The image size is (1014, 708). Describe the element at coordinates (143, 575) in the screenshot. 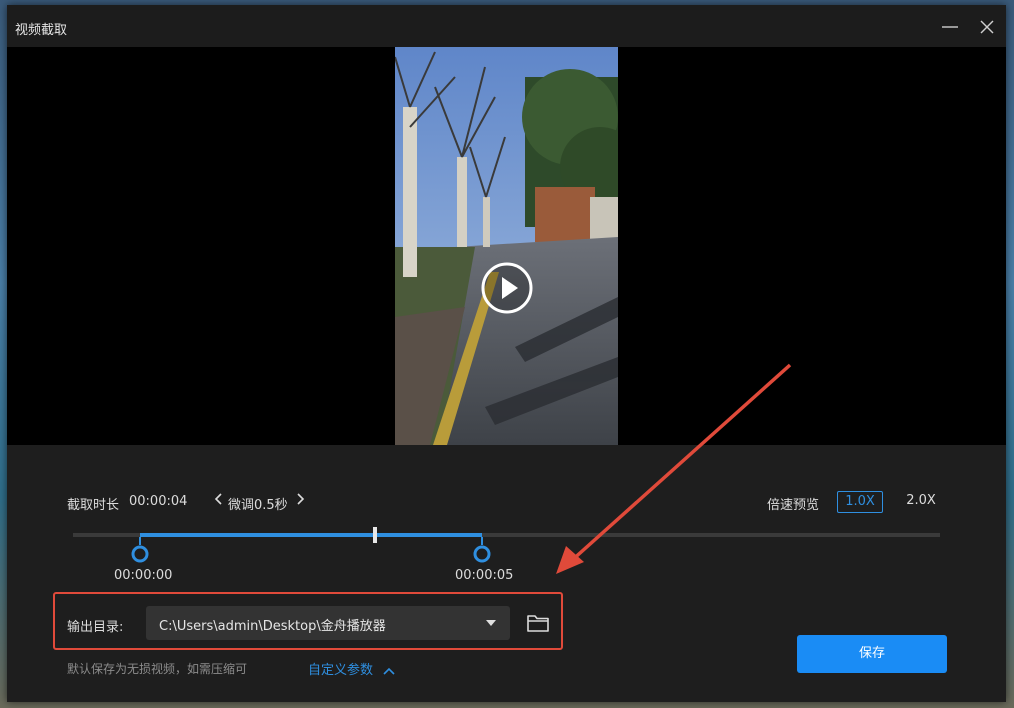

I see `start-time: 00:00:00` at that location.